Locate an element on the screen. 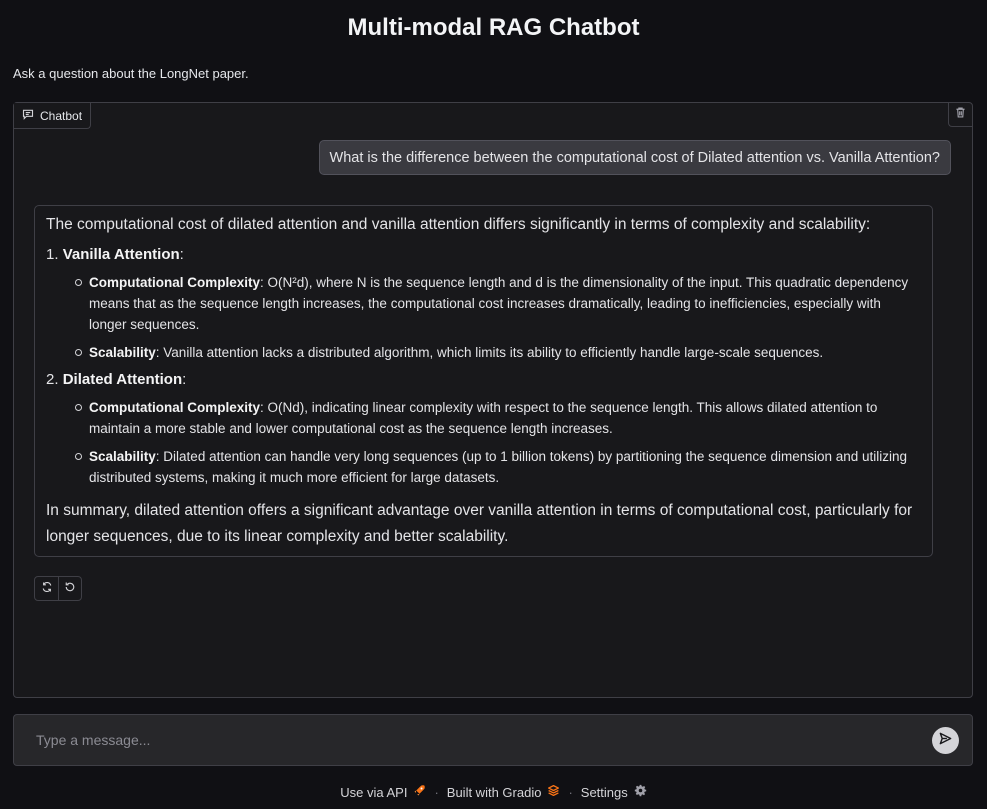  chatbot-label: Chatbot is located at coordinates (53, 116).